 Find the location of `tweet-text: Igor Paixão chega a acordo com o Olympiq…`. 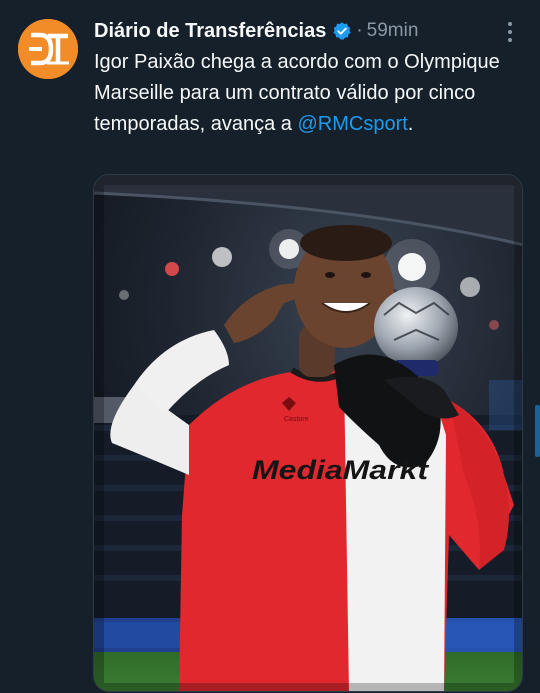

tweet-text: Igor Paixão chega a acordo com o Olympiq… is located at coordinates (304, 93).